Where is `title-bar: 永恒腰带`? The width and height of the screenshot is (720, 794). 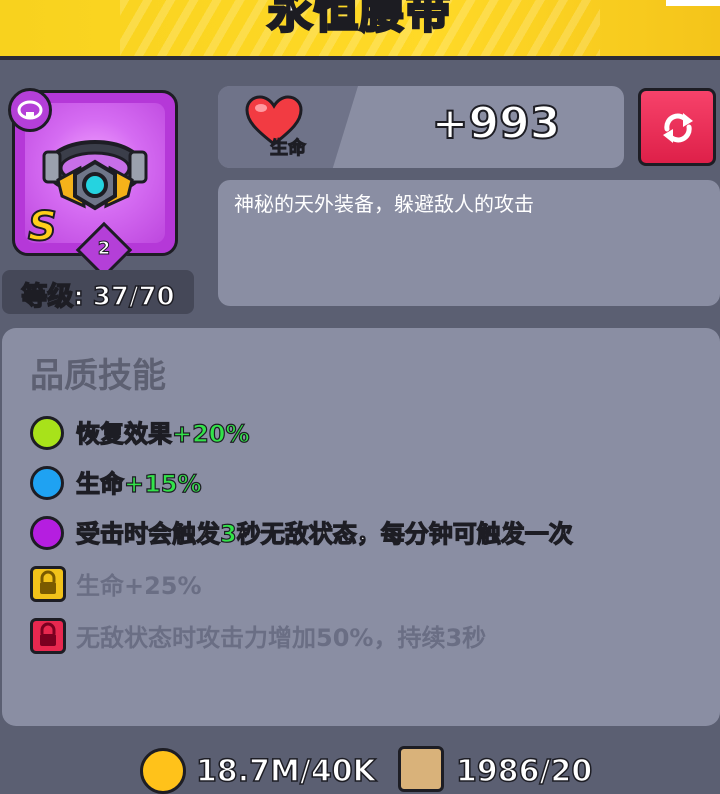 title-bar: 永恒腰带 is located at coordinates (360, 30).